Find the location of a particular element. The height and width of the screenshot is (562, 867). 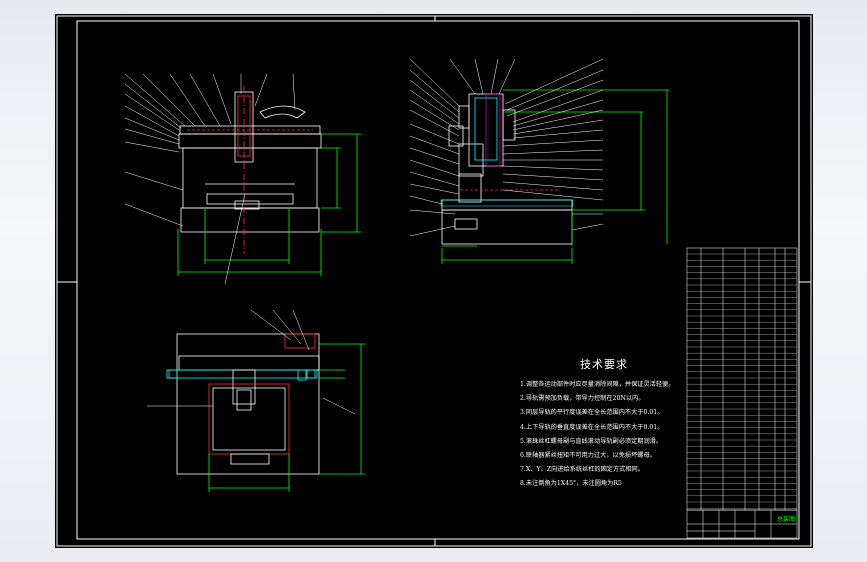

title-block is located at coordinates (742, 524).